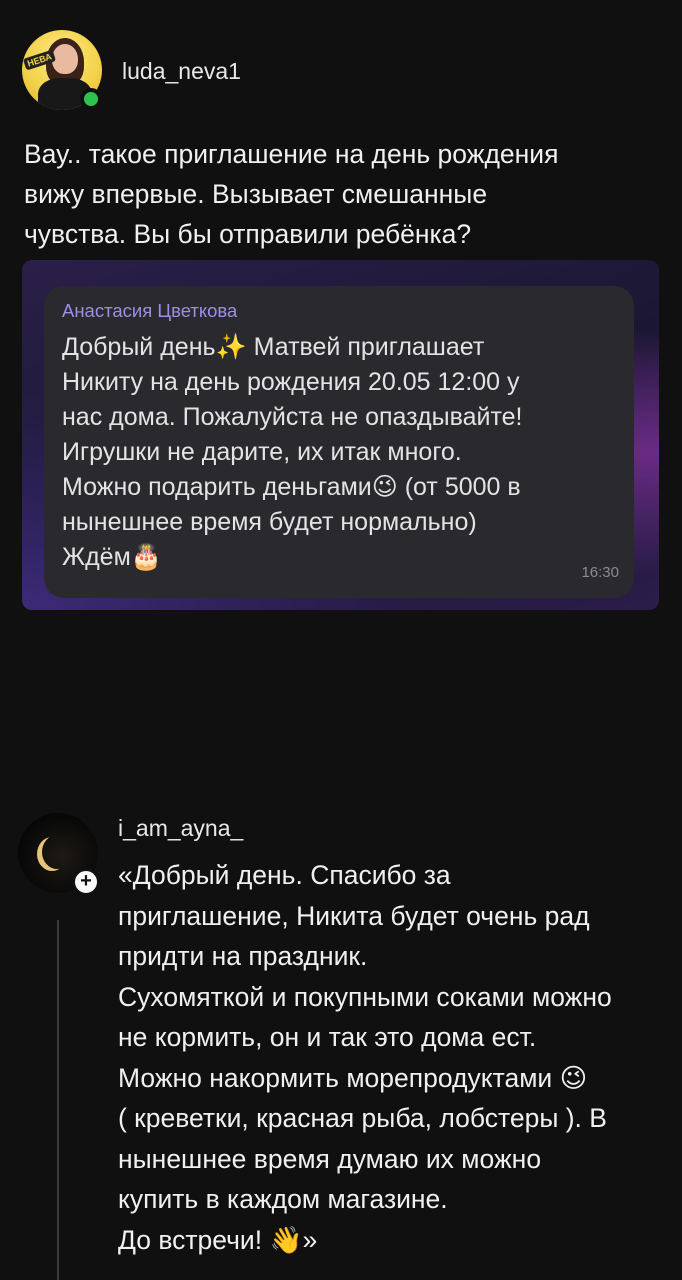 Image resolution: width=682 pixels, height=1280 pixels. I want to click on reply-text-line: Сухомяткой и покупными соками можно, so click(365, 996).